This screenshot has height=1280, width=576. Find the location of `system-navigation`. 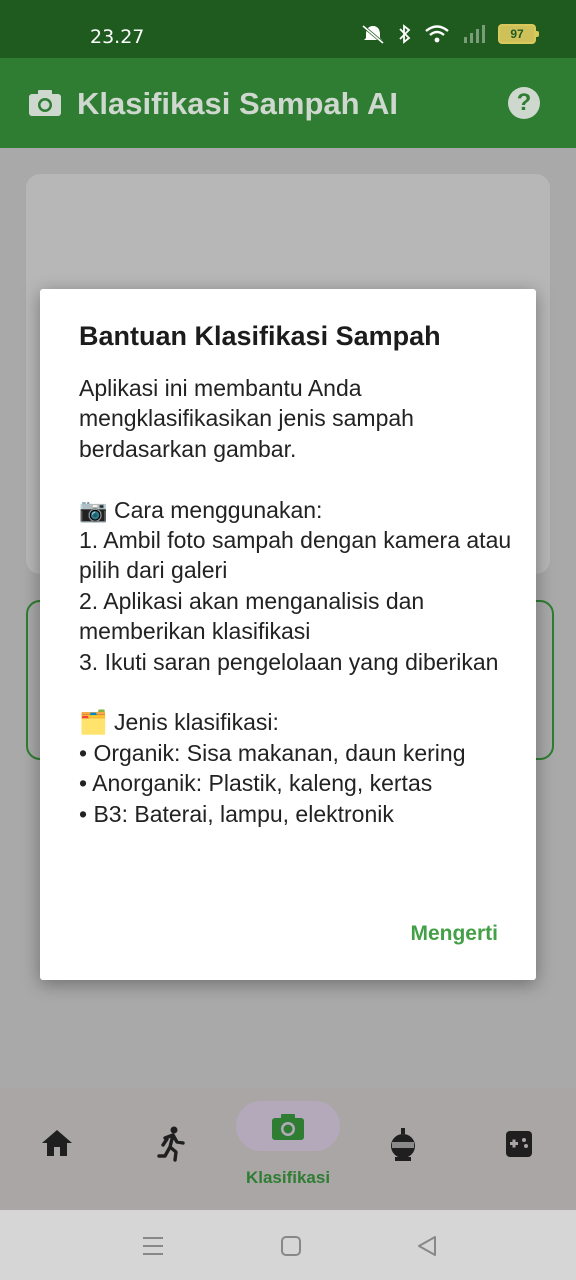

system-navigation is located at coordinates (288, 1245).